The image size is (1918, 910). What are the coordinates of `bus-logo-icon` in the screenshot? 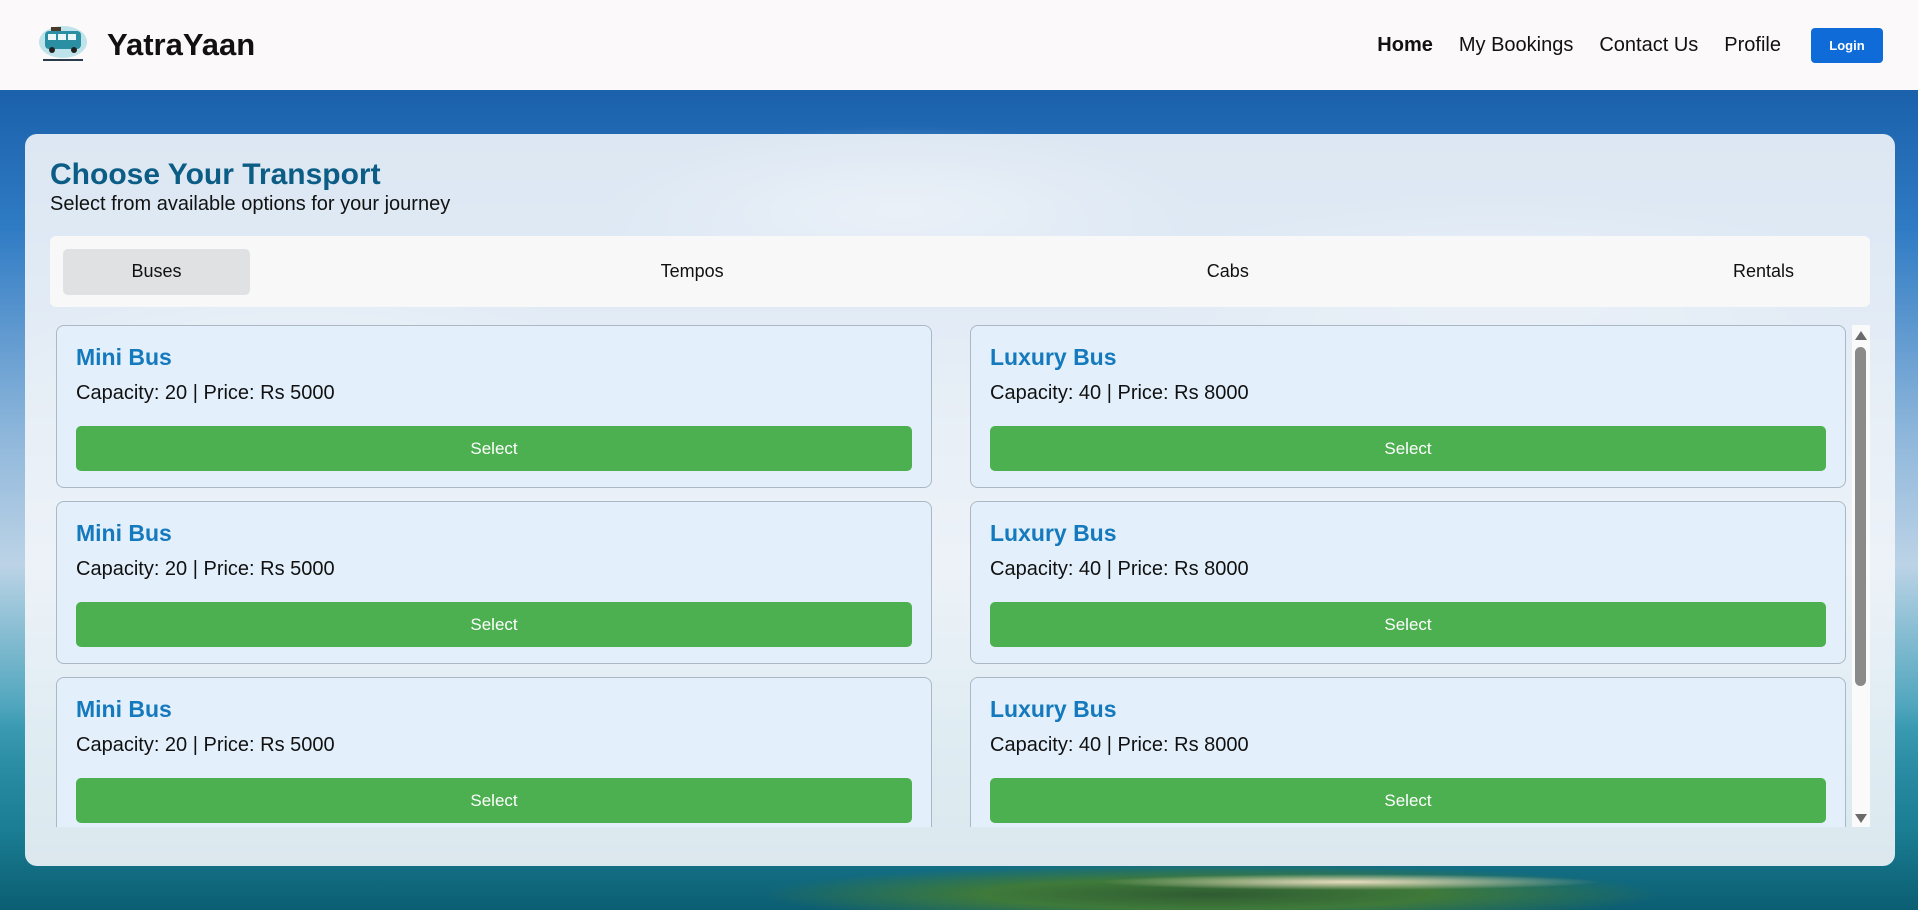 It's located at (63, 45).